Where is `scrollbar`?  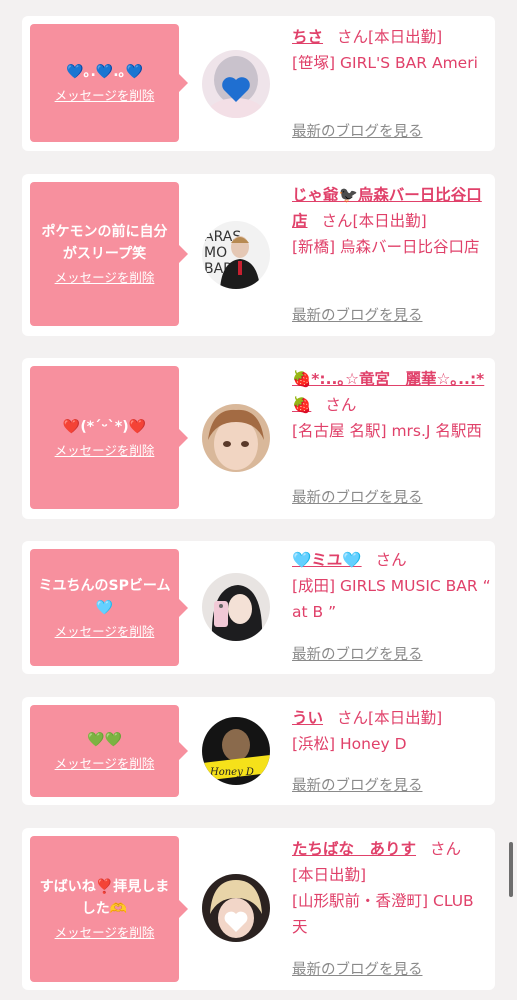 scrollbar is located at coordinates (511, 869).